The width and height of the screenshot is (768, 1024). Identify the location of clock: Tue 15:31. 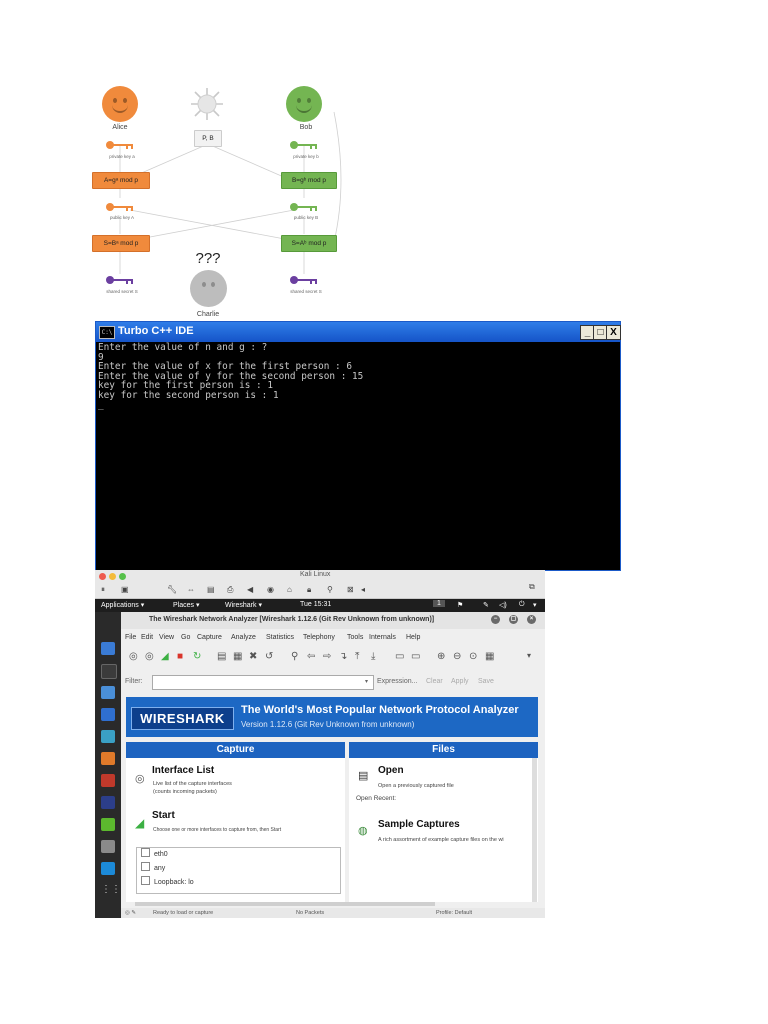
(315, 604).